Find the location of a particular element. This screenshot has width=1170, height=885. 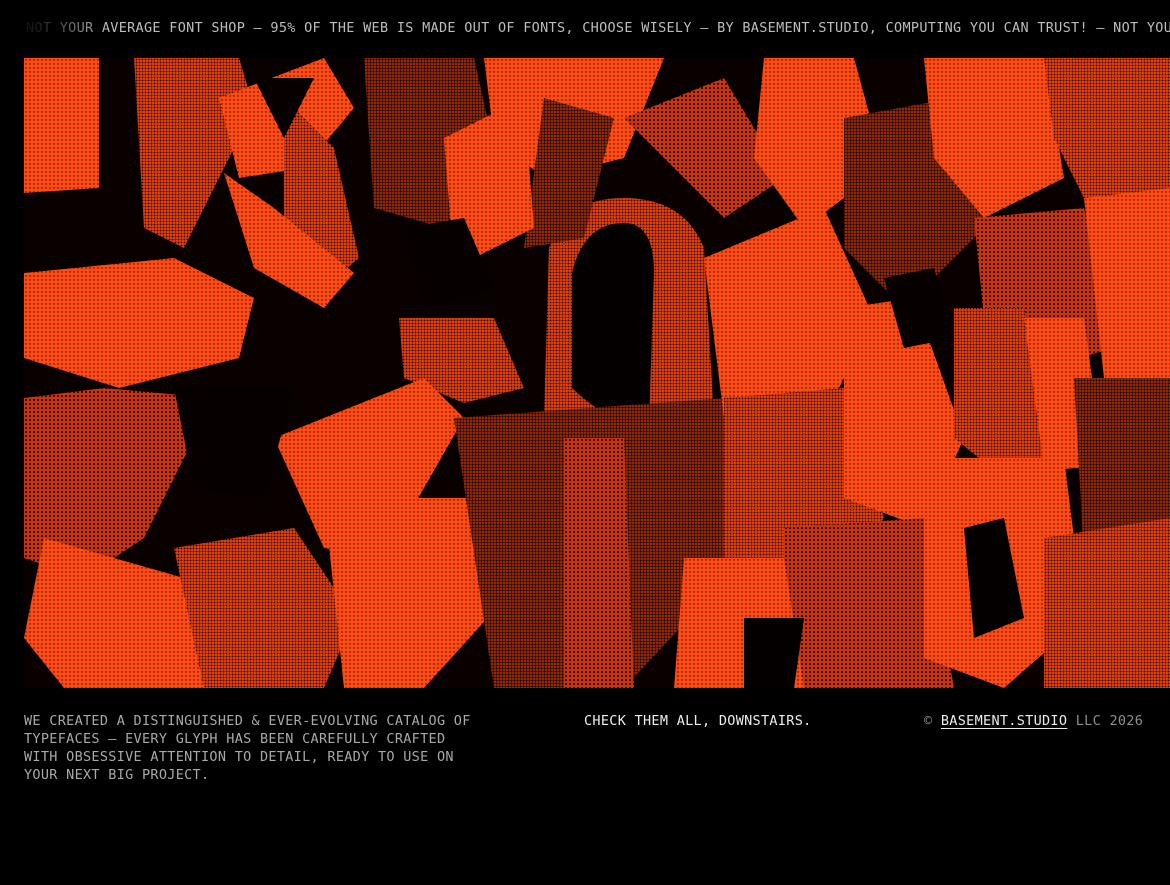

copyright-suffix: LLC 2026 is located at coordinates (1109, 721).